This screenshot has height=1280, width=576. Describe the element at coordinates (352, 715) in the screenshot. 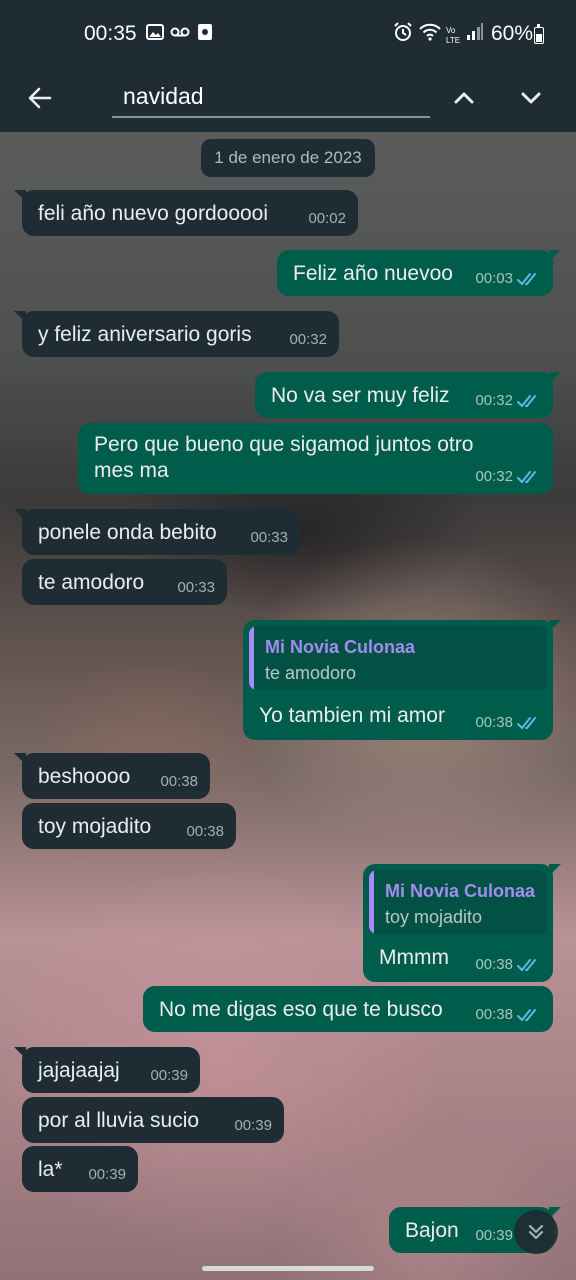

I see `message-text: Yo tambien mi amor` at that location.